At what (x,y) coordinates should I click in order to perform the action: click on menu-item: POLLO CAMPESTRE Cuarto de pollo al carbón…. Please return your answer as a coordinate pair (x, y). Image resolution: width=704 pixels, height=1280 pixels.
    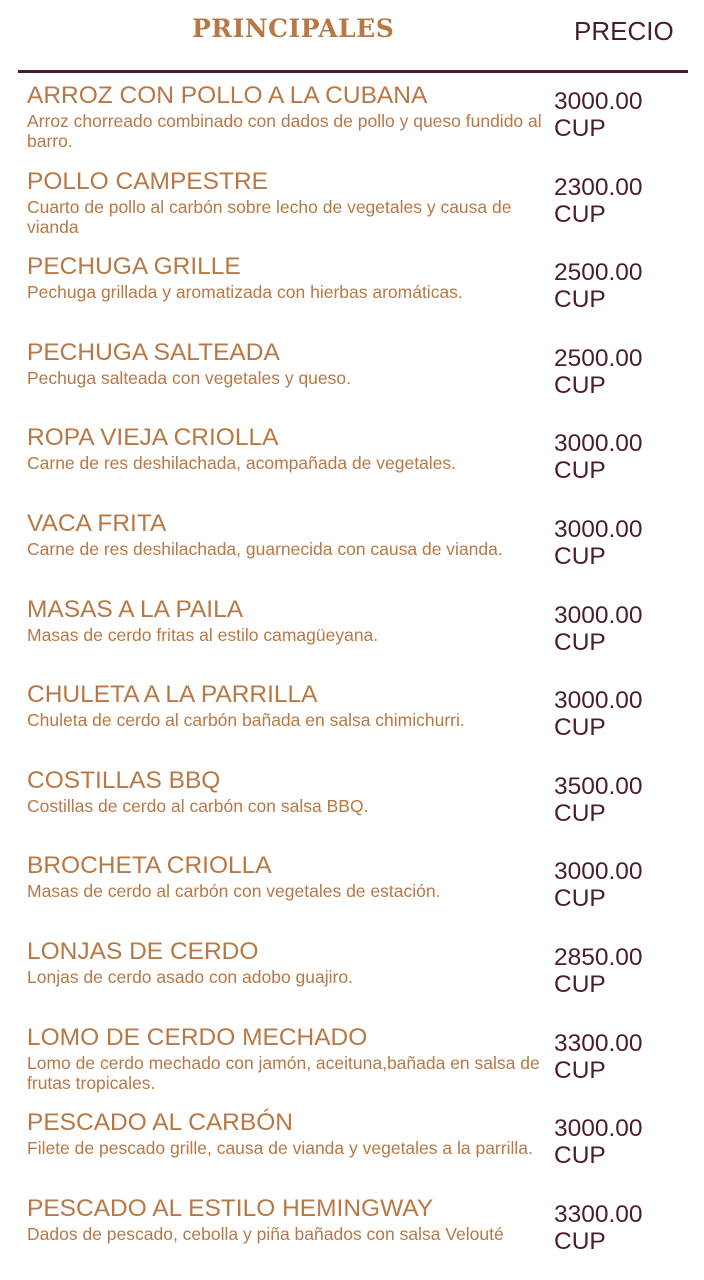
    Looking at the image, I should click on (352, 209).